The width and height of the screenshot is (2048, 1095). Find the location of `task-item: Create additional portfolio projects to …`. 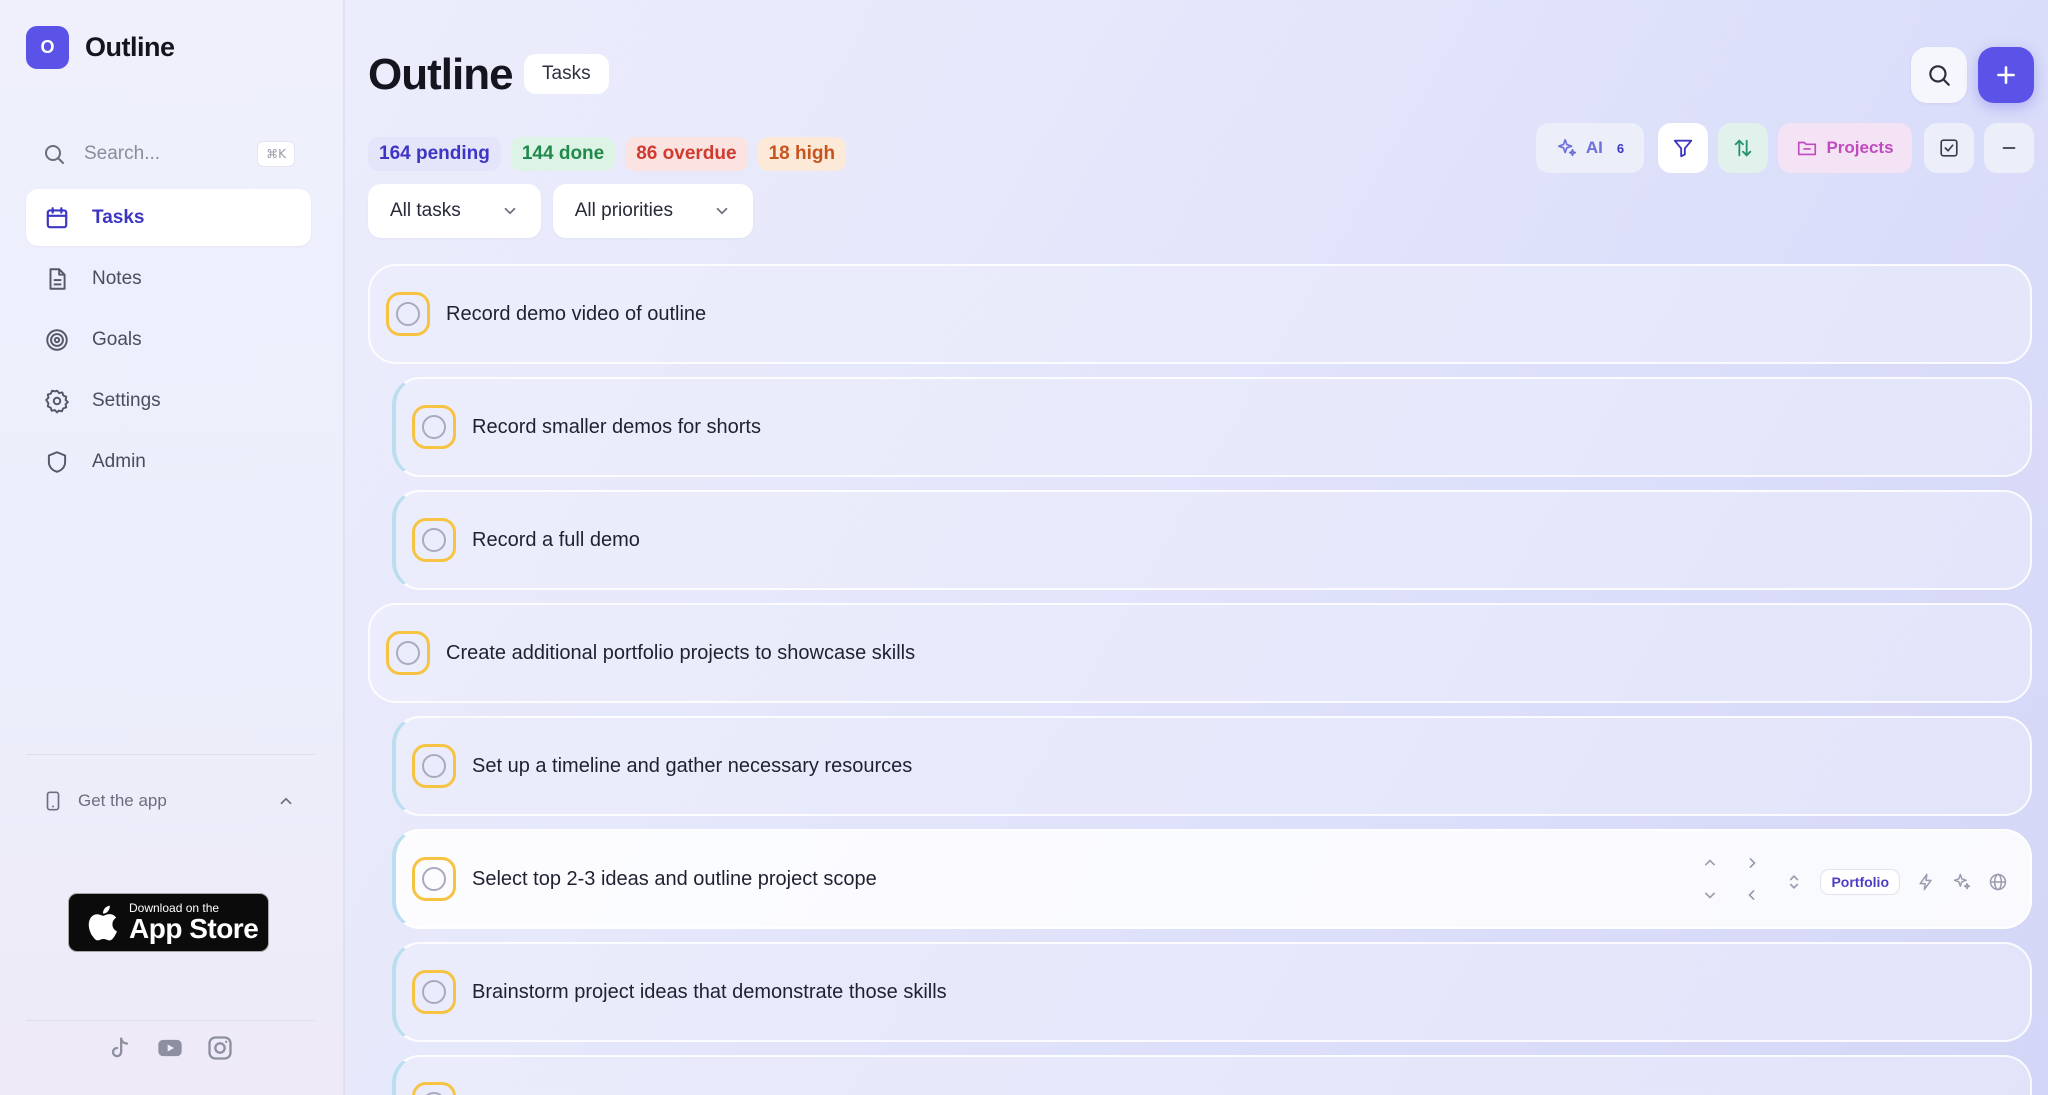

task-item: Create additional portfolio projects to … is located at coordinates (1200, 653).